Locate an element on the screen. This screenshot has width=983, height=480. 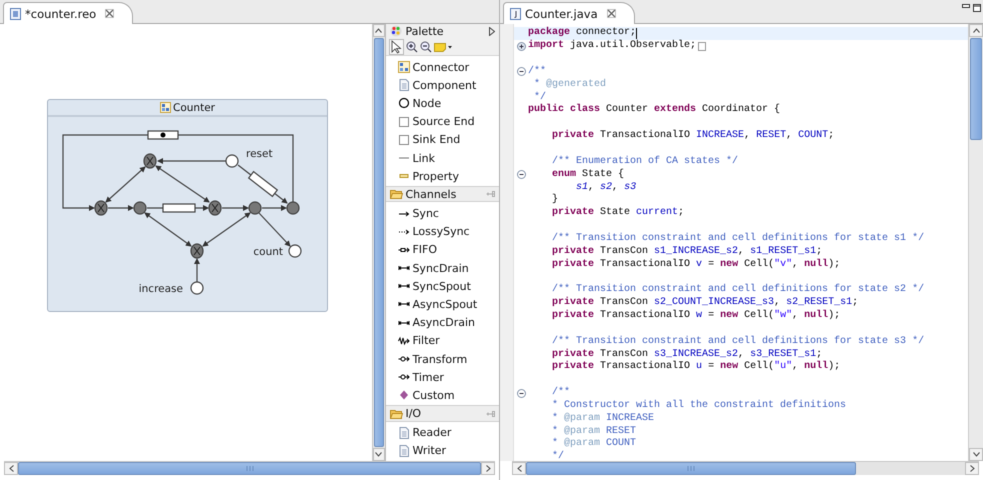
code-line: enum State { is located at coordinates (587, 174).